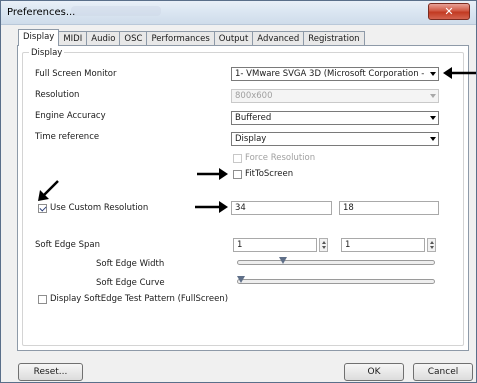 The height and width of the screenshot is (383, 477). I want to click on soft-edge-span-input-2: 1, so click(383, 245).